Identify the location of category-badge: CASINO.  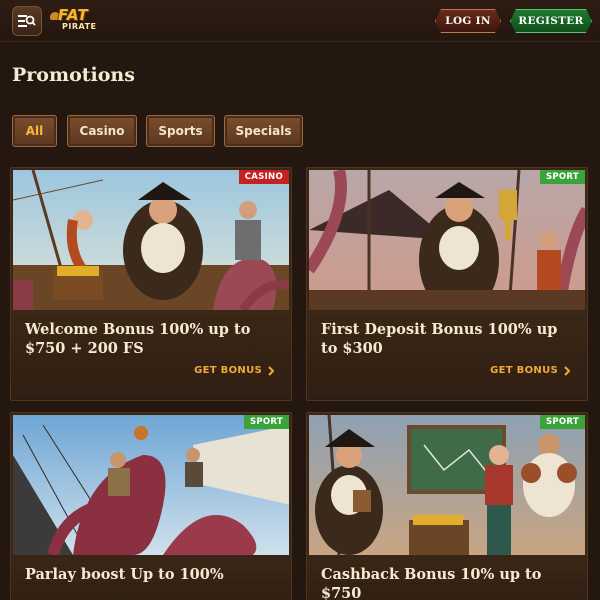
(263, 177).